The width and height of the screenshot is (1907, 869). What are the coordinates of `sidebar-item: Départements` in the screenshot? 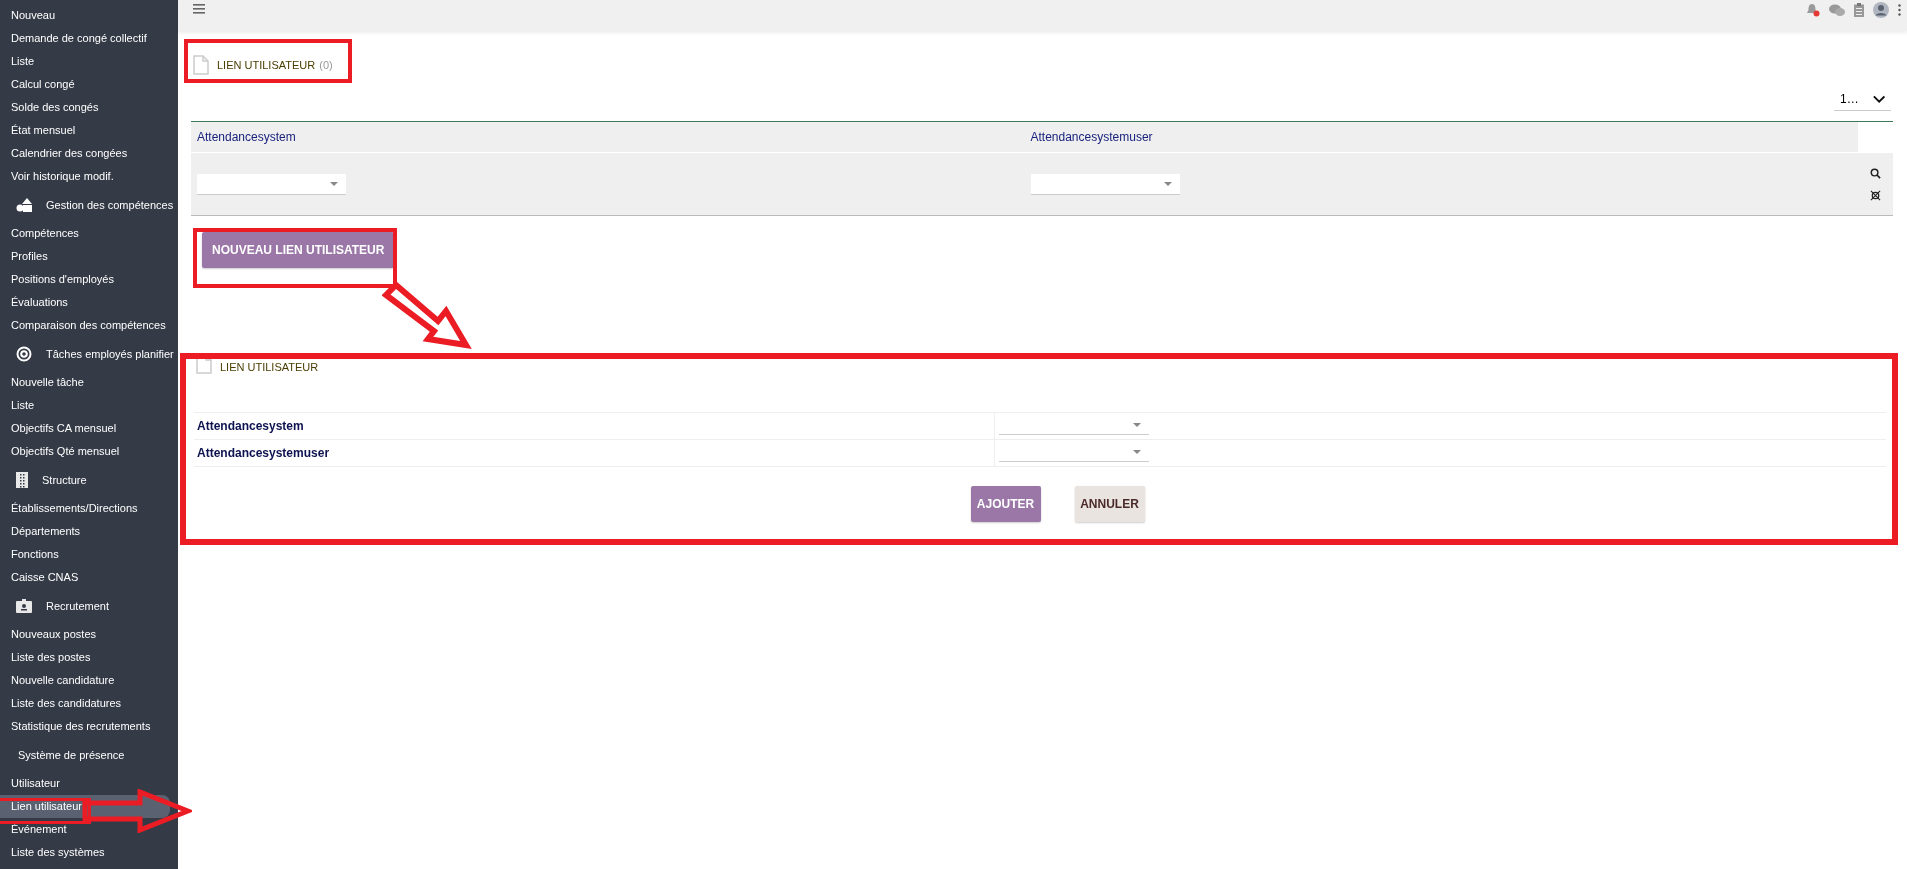 It's located at (85, 531).